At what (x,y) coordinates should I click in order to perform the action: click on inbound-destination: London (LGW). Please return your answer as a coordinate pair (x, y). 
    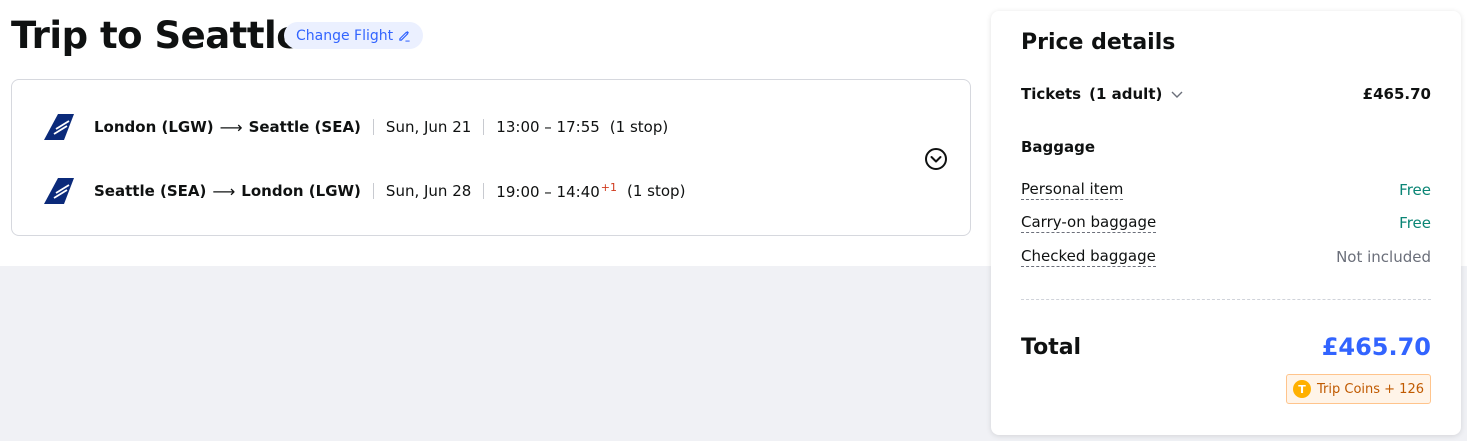
    Looking at the image, I should click on (301, 191).